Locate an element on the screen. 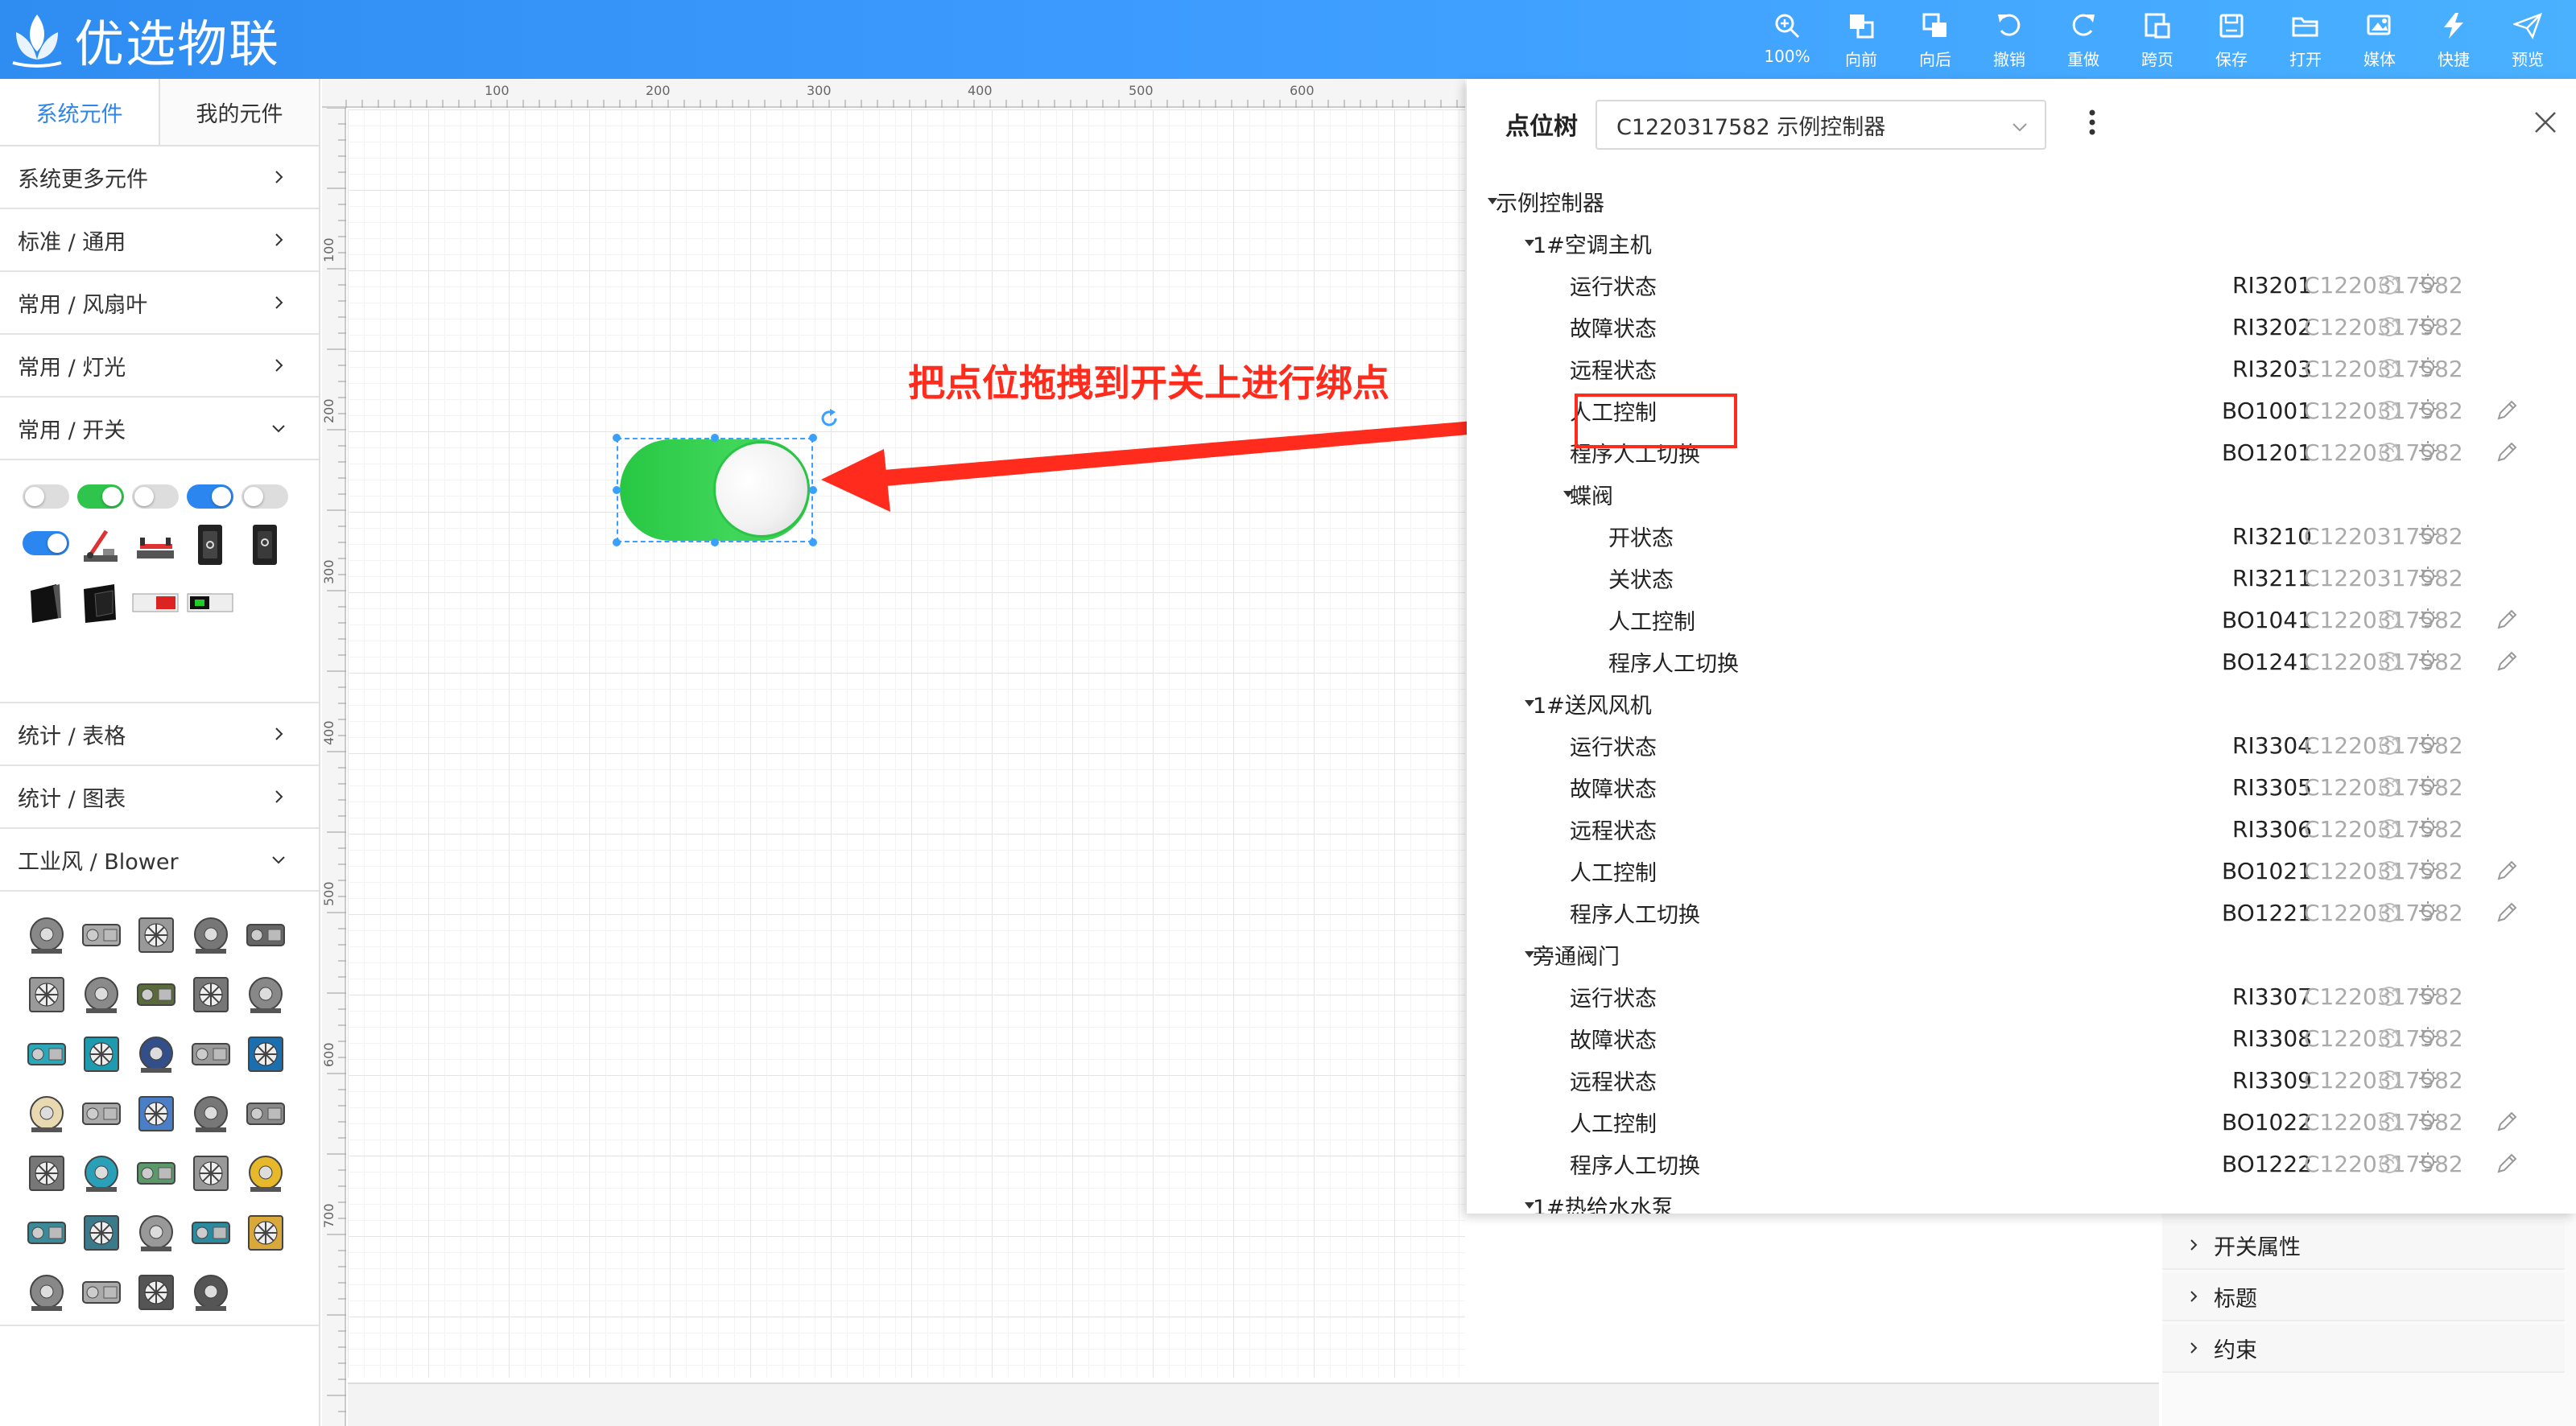 The image size is (2576, 1426). tree-node-point: 人工控制 BO1021 C1220317582 is located at coordinates (2021, 871).